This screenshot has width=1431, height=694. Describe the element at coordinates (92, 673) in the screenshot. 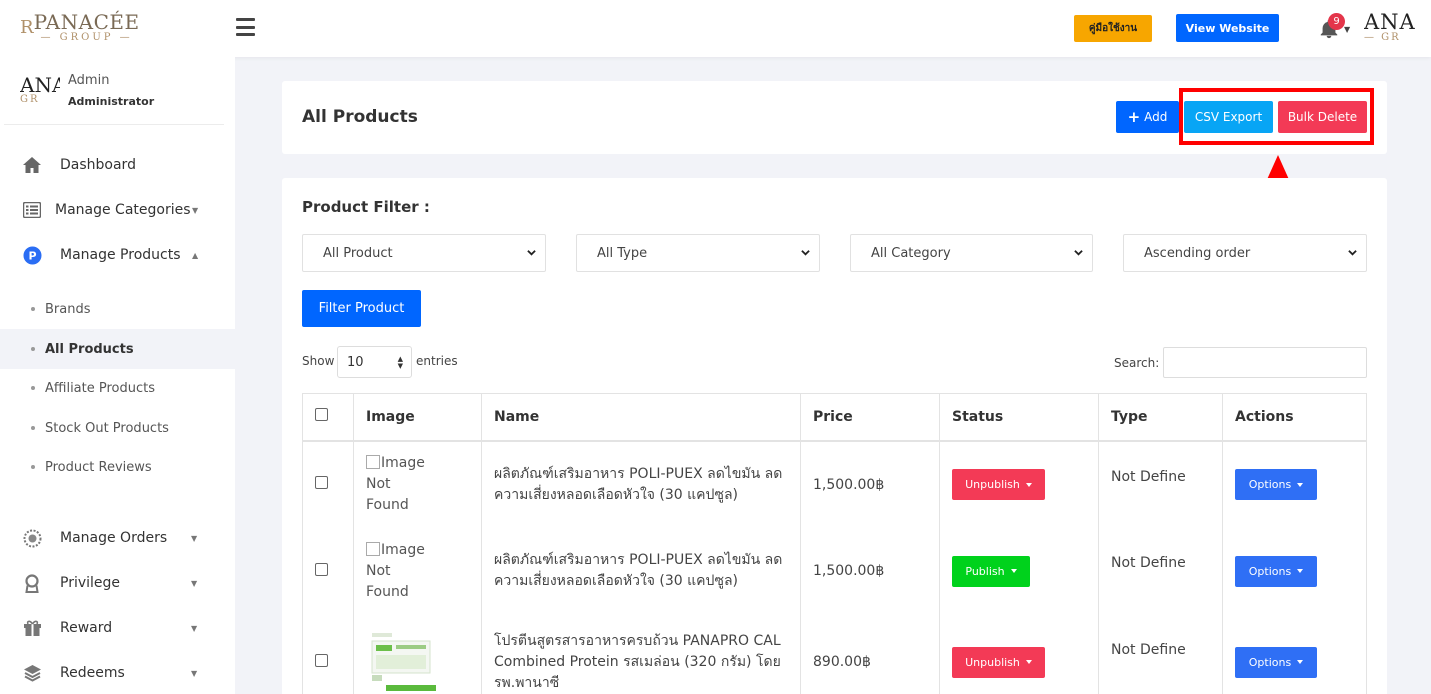

I see `sidebar-item-label: Redeems` at that location.